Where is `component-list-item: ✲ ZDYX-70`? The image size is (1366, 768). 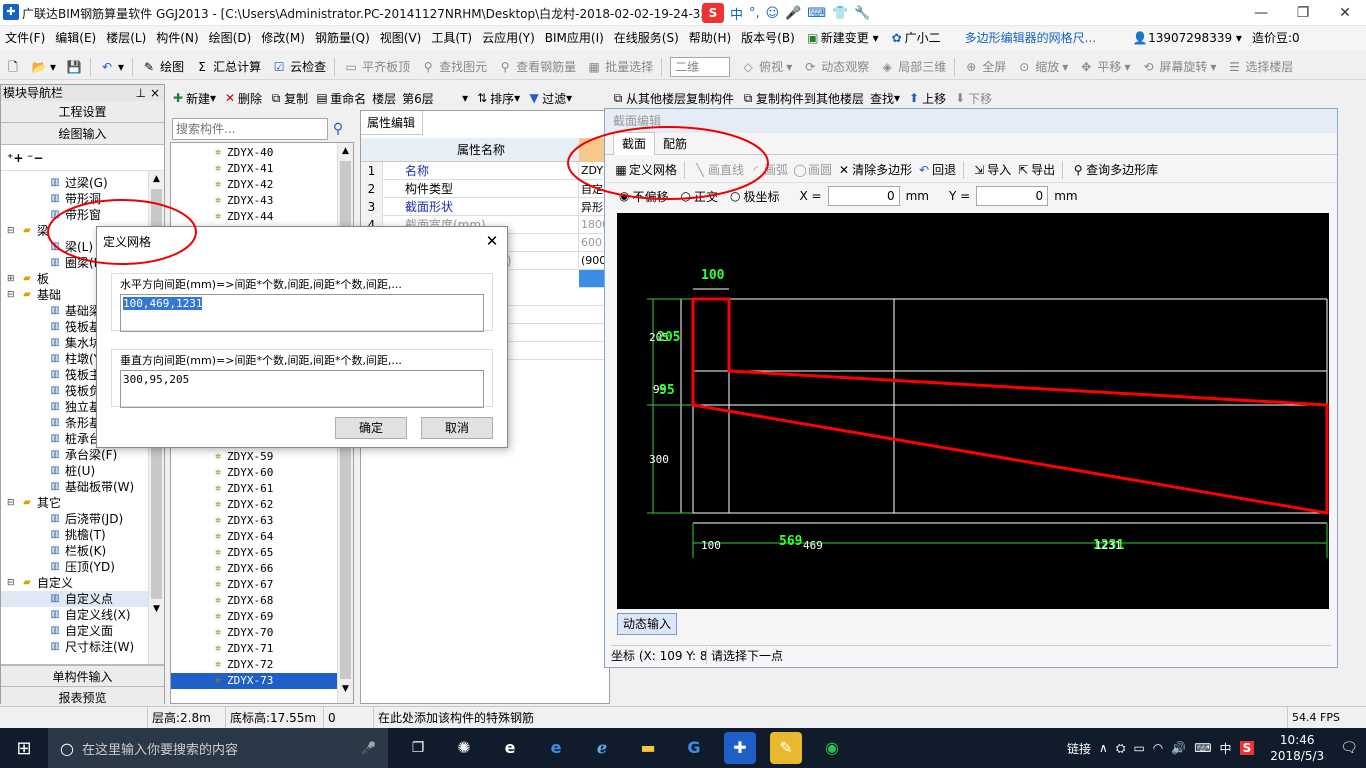
component-list-item: ✲ ZDYX-70 is located at coordinates (262, 633).